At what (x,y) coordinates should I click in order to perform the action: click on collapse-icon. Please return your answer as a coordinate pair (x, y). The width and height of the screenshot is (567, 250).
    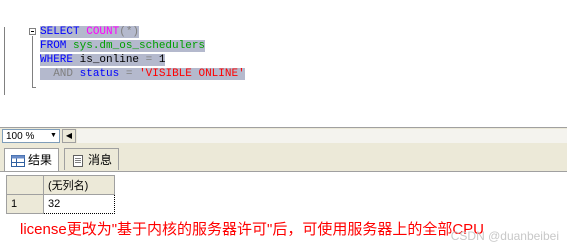
    Looking at the image, I should click on (32, 31).